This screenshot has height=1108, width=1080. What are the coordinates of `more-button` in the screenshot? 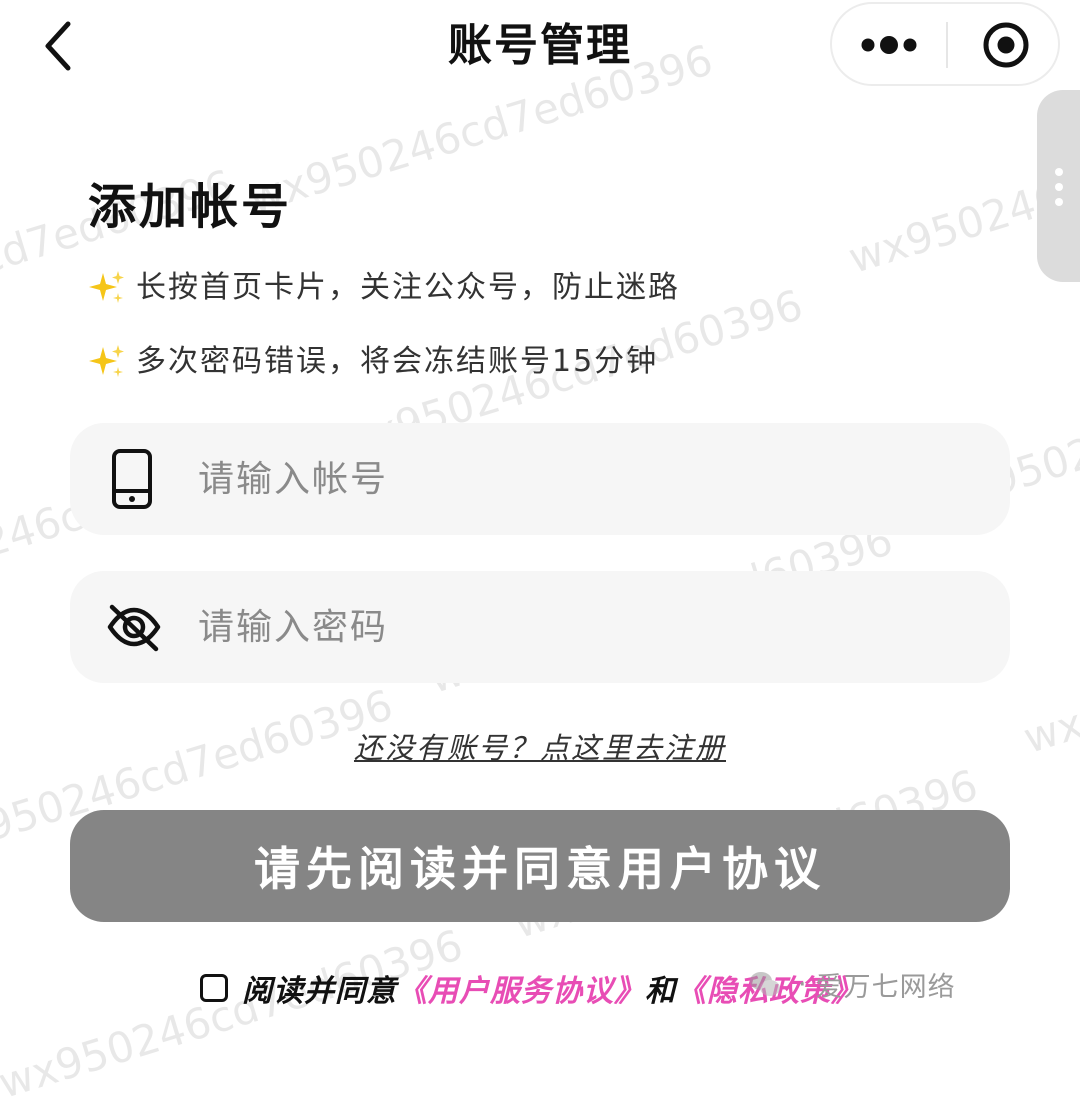 It's located at (889, 44).